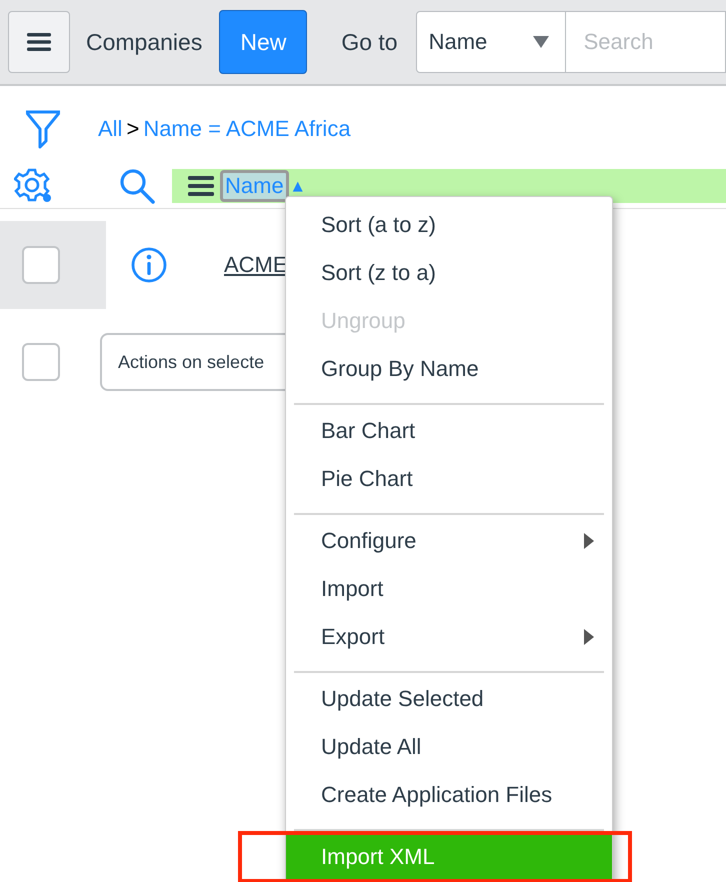 The width and height of the screenshot is (726, 882). I want to click on menu-item: Configure, so click(449, 541).